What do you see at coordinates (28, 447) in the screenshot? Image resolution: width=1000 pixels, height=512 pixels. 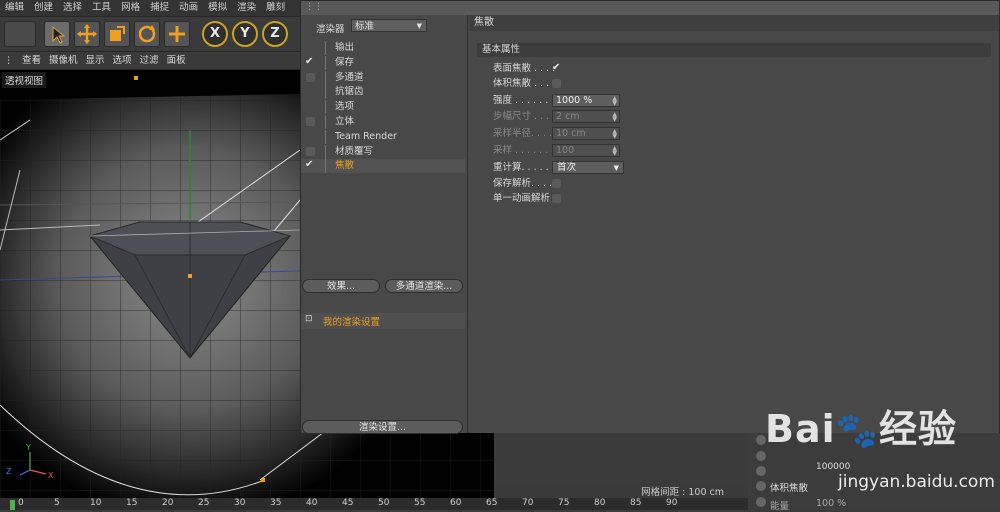 I see `svg-text: Y` at bounding box center [28, 447].